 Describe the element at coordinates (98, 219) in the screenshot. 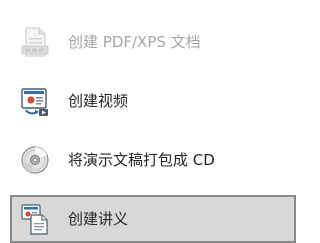

I see `create-handouts-label: 创建讲义` at that location.